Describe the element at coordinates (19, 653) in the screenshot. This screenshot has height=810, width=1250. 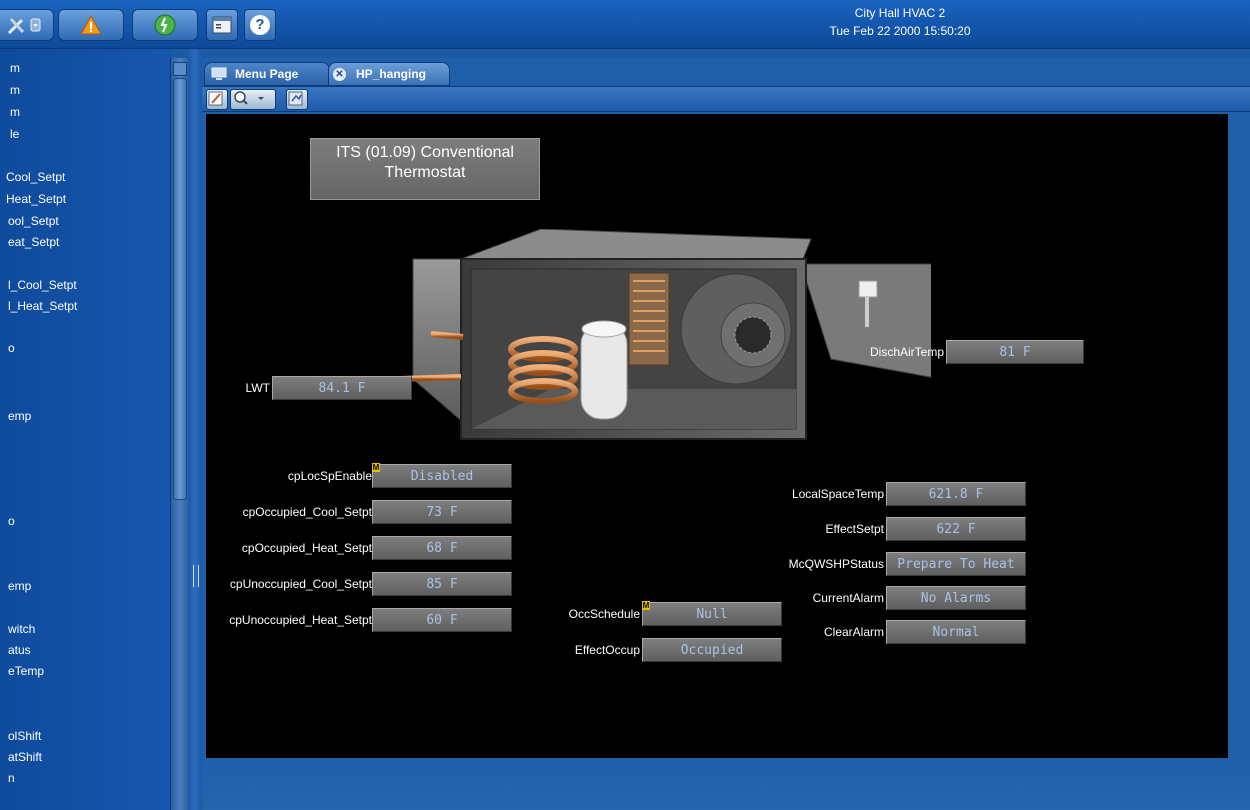
I see `sidebar-item: atus` at that location.